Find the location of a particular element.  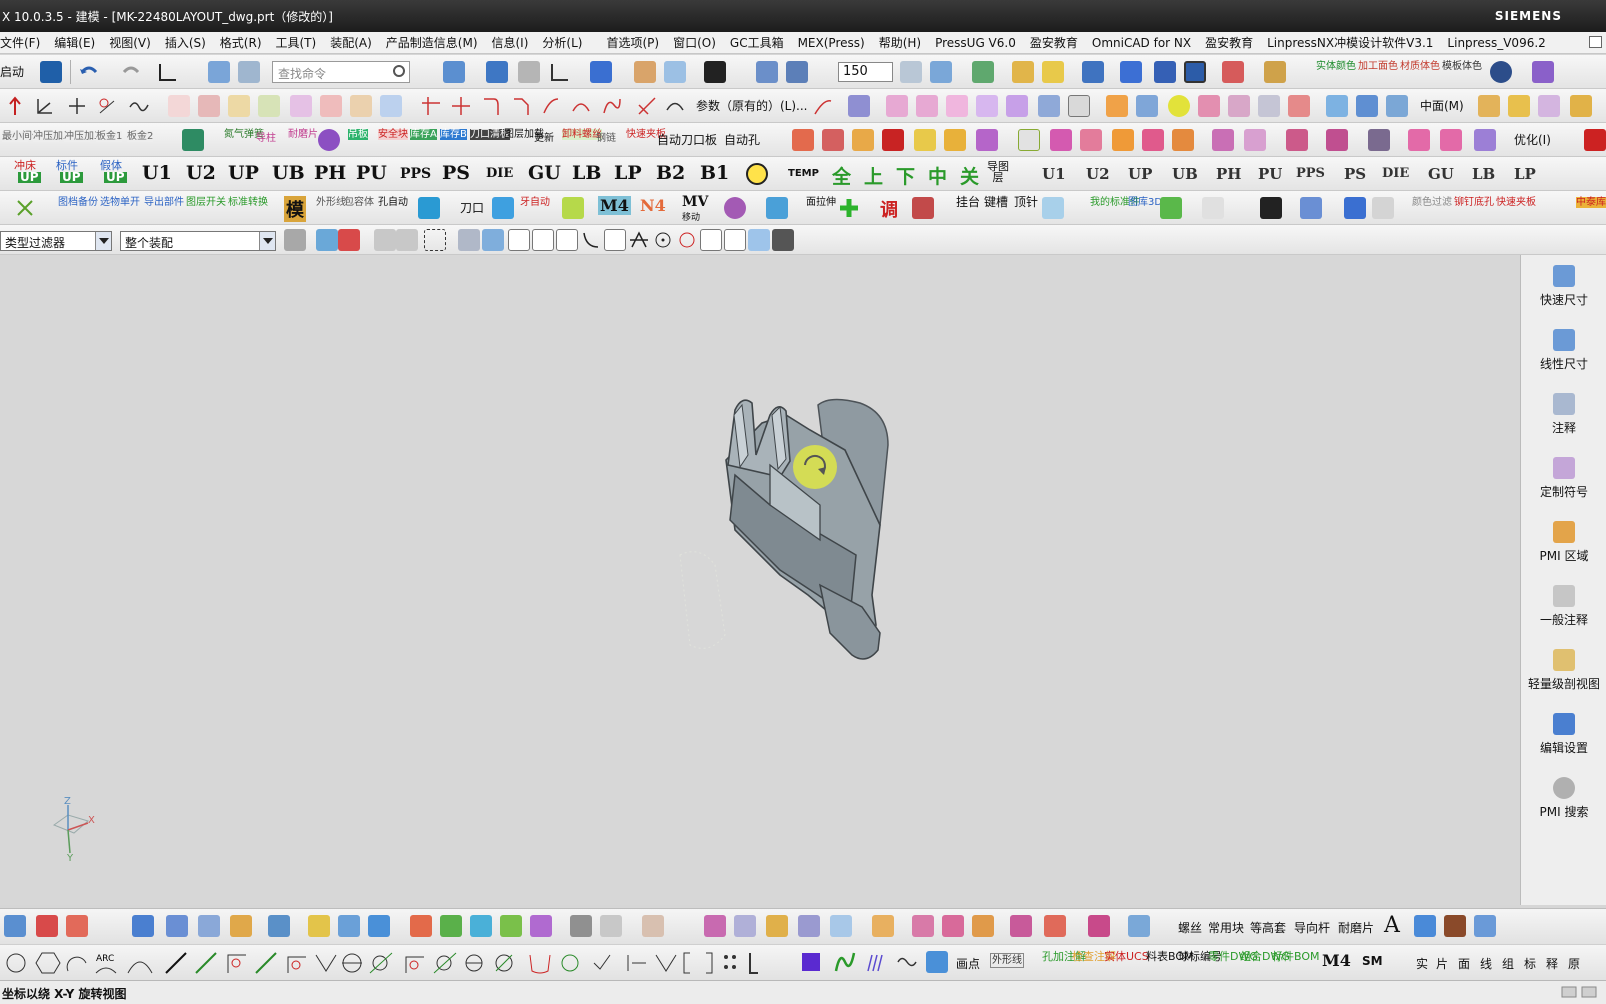

select-feature-icon is located at coordinates (349, 240).